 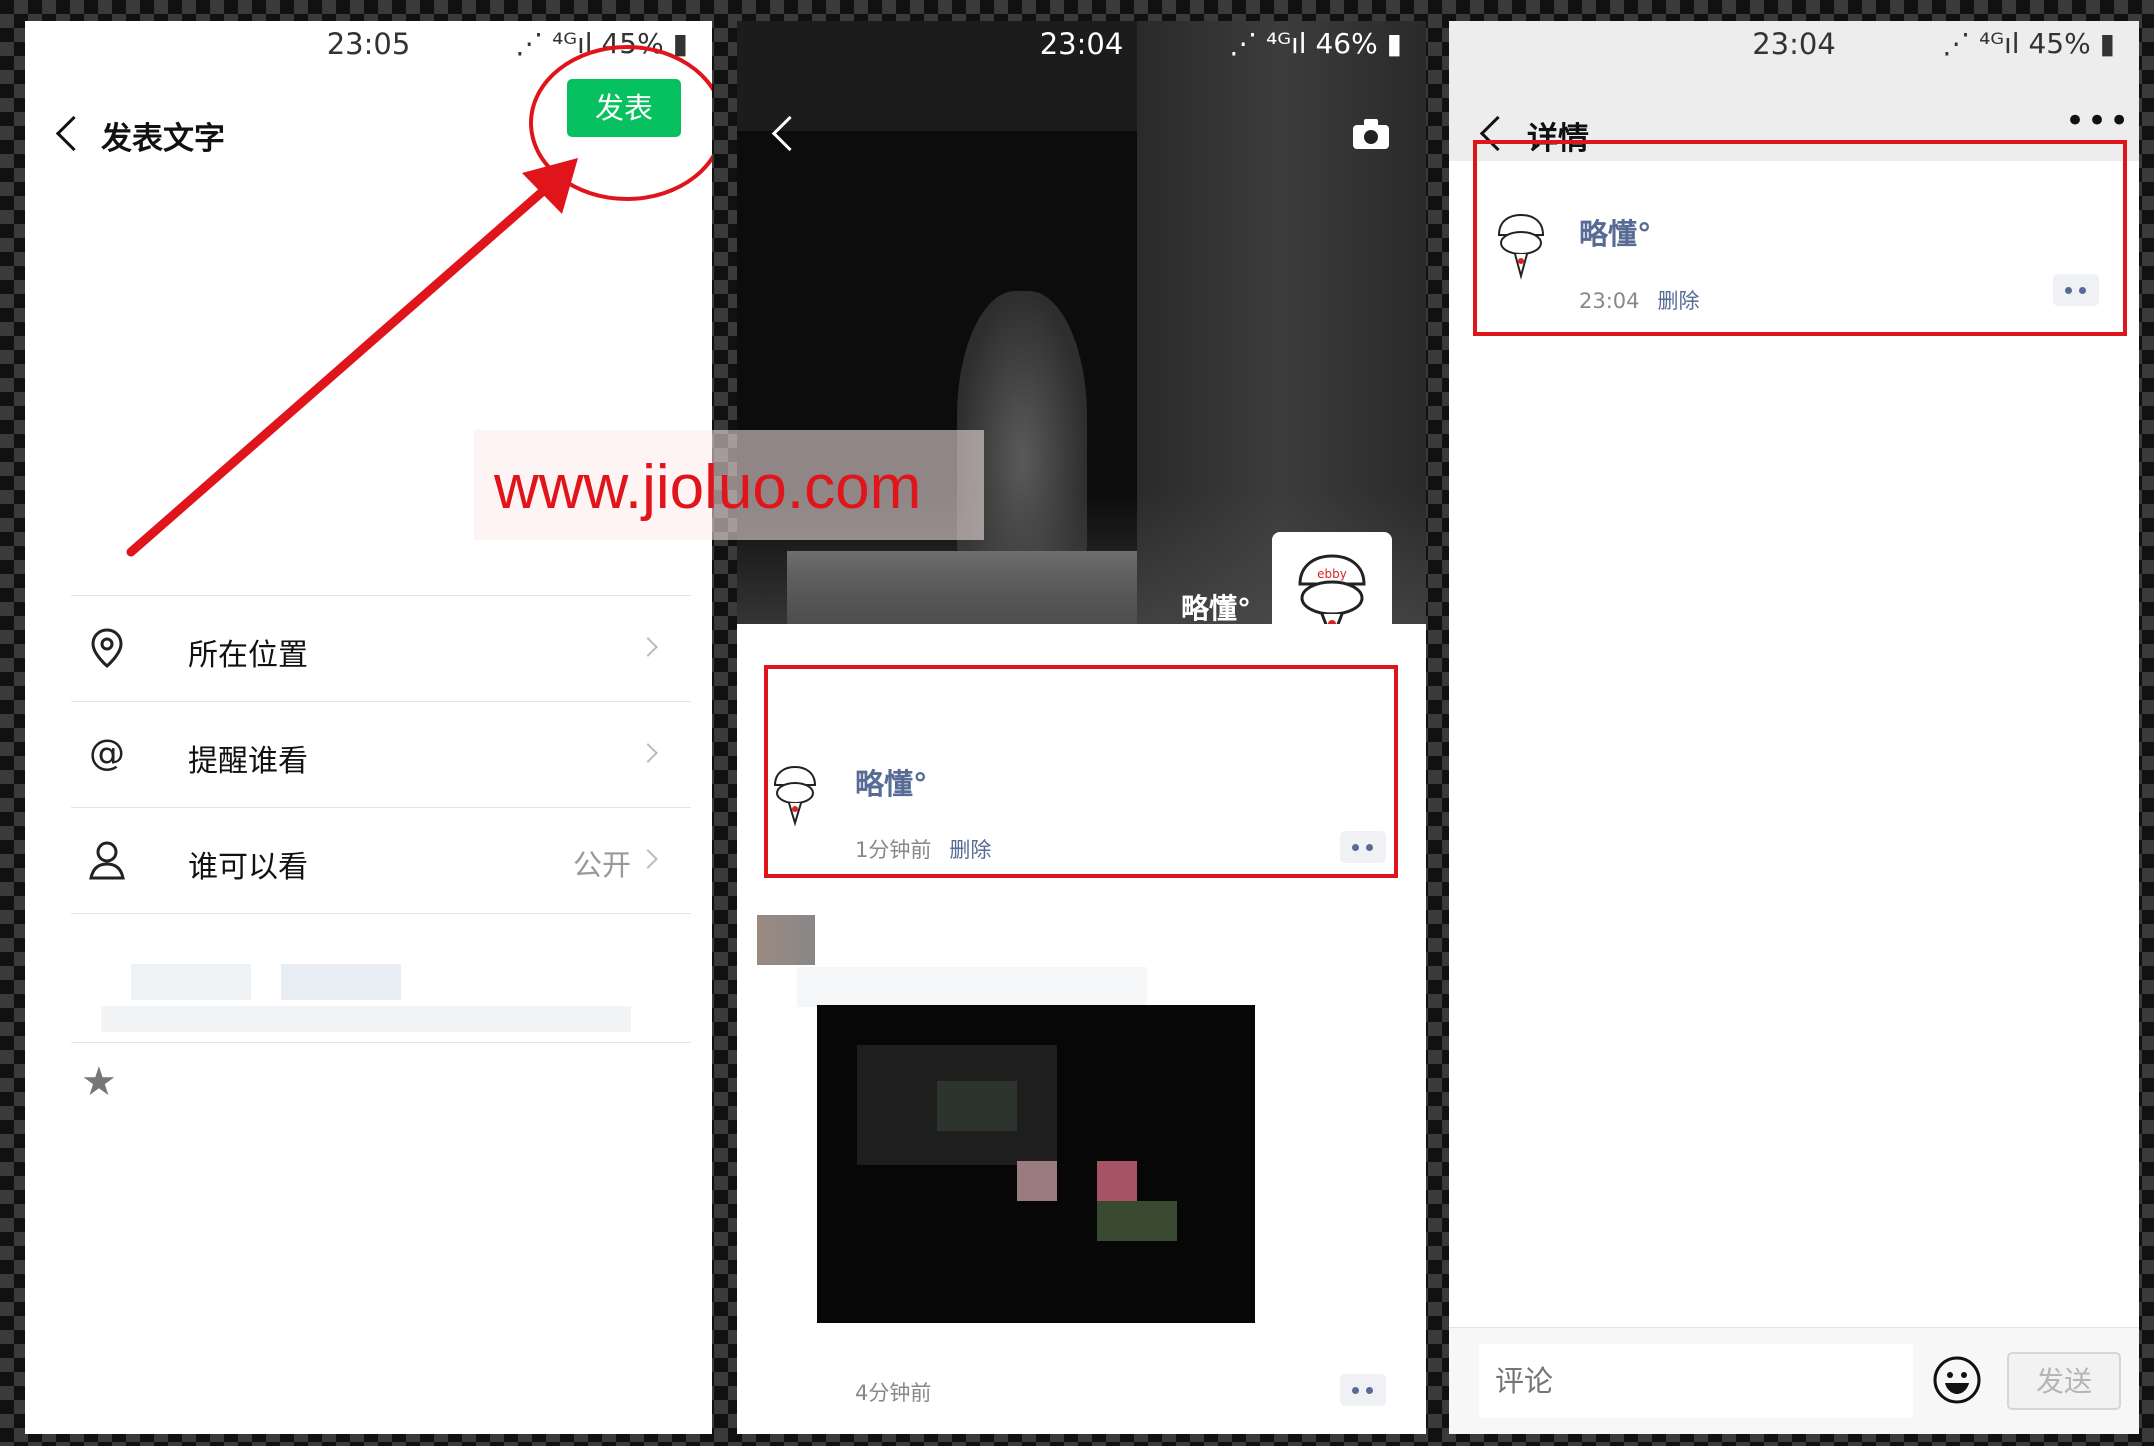 What do you see at coordinates (1957, 1380) in the screenshot?
I see `emoji-icon` at bounding box center [1957, 1380].